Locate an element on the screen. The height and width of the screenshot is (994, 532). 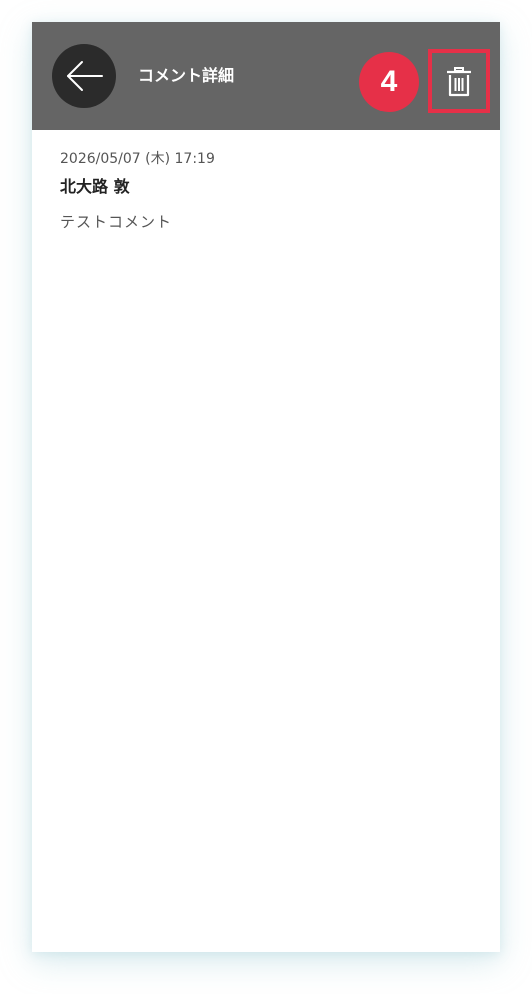
delete-button is located at coordinates (459, 82).